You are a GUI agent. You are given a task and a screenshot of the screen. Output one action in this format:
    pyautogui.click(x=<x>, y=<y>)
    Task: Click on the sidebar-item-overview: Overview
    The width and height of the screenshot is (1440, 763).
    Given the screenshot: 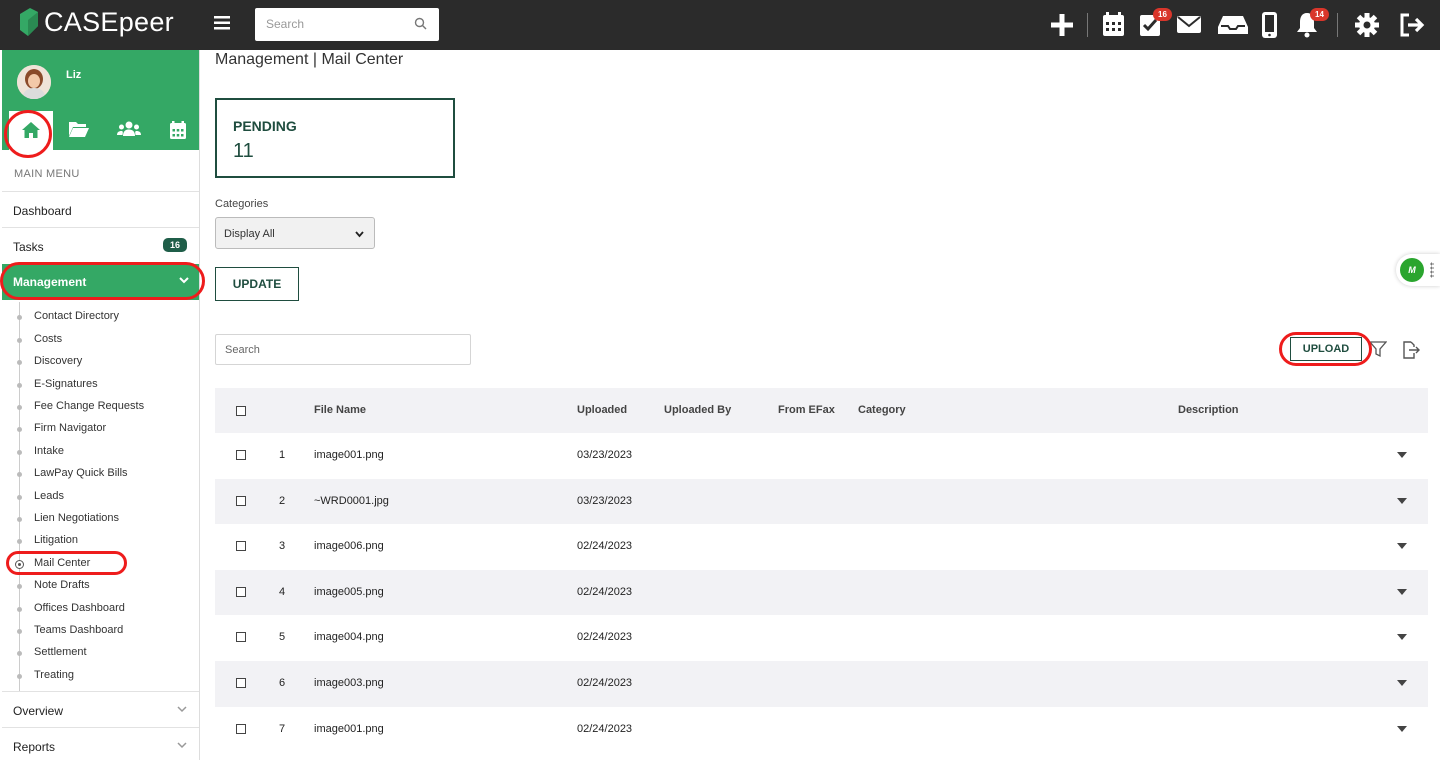 What is the action you would take?
    pyautogui.click(x=100, y=709)
    